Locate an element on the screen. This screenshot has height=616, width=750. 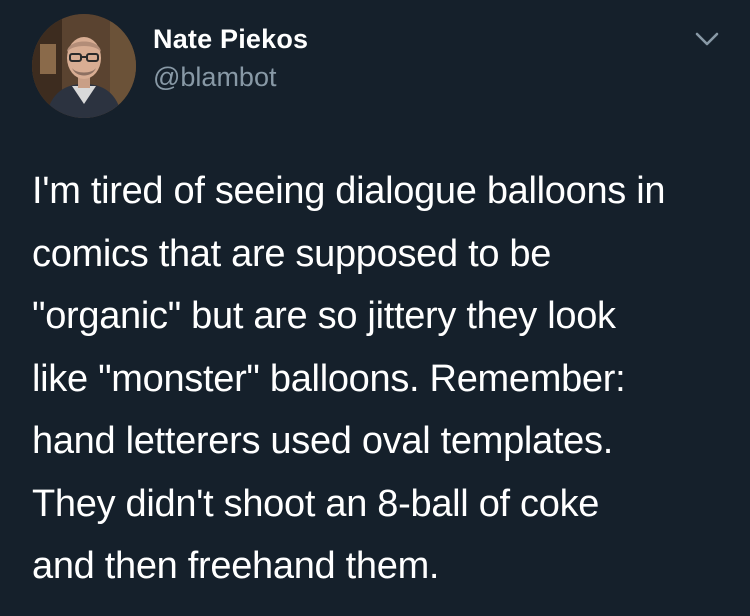
author-display-name: Nate Piekos is located at coordinates (230, 39).